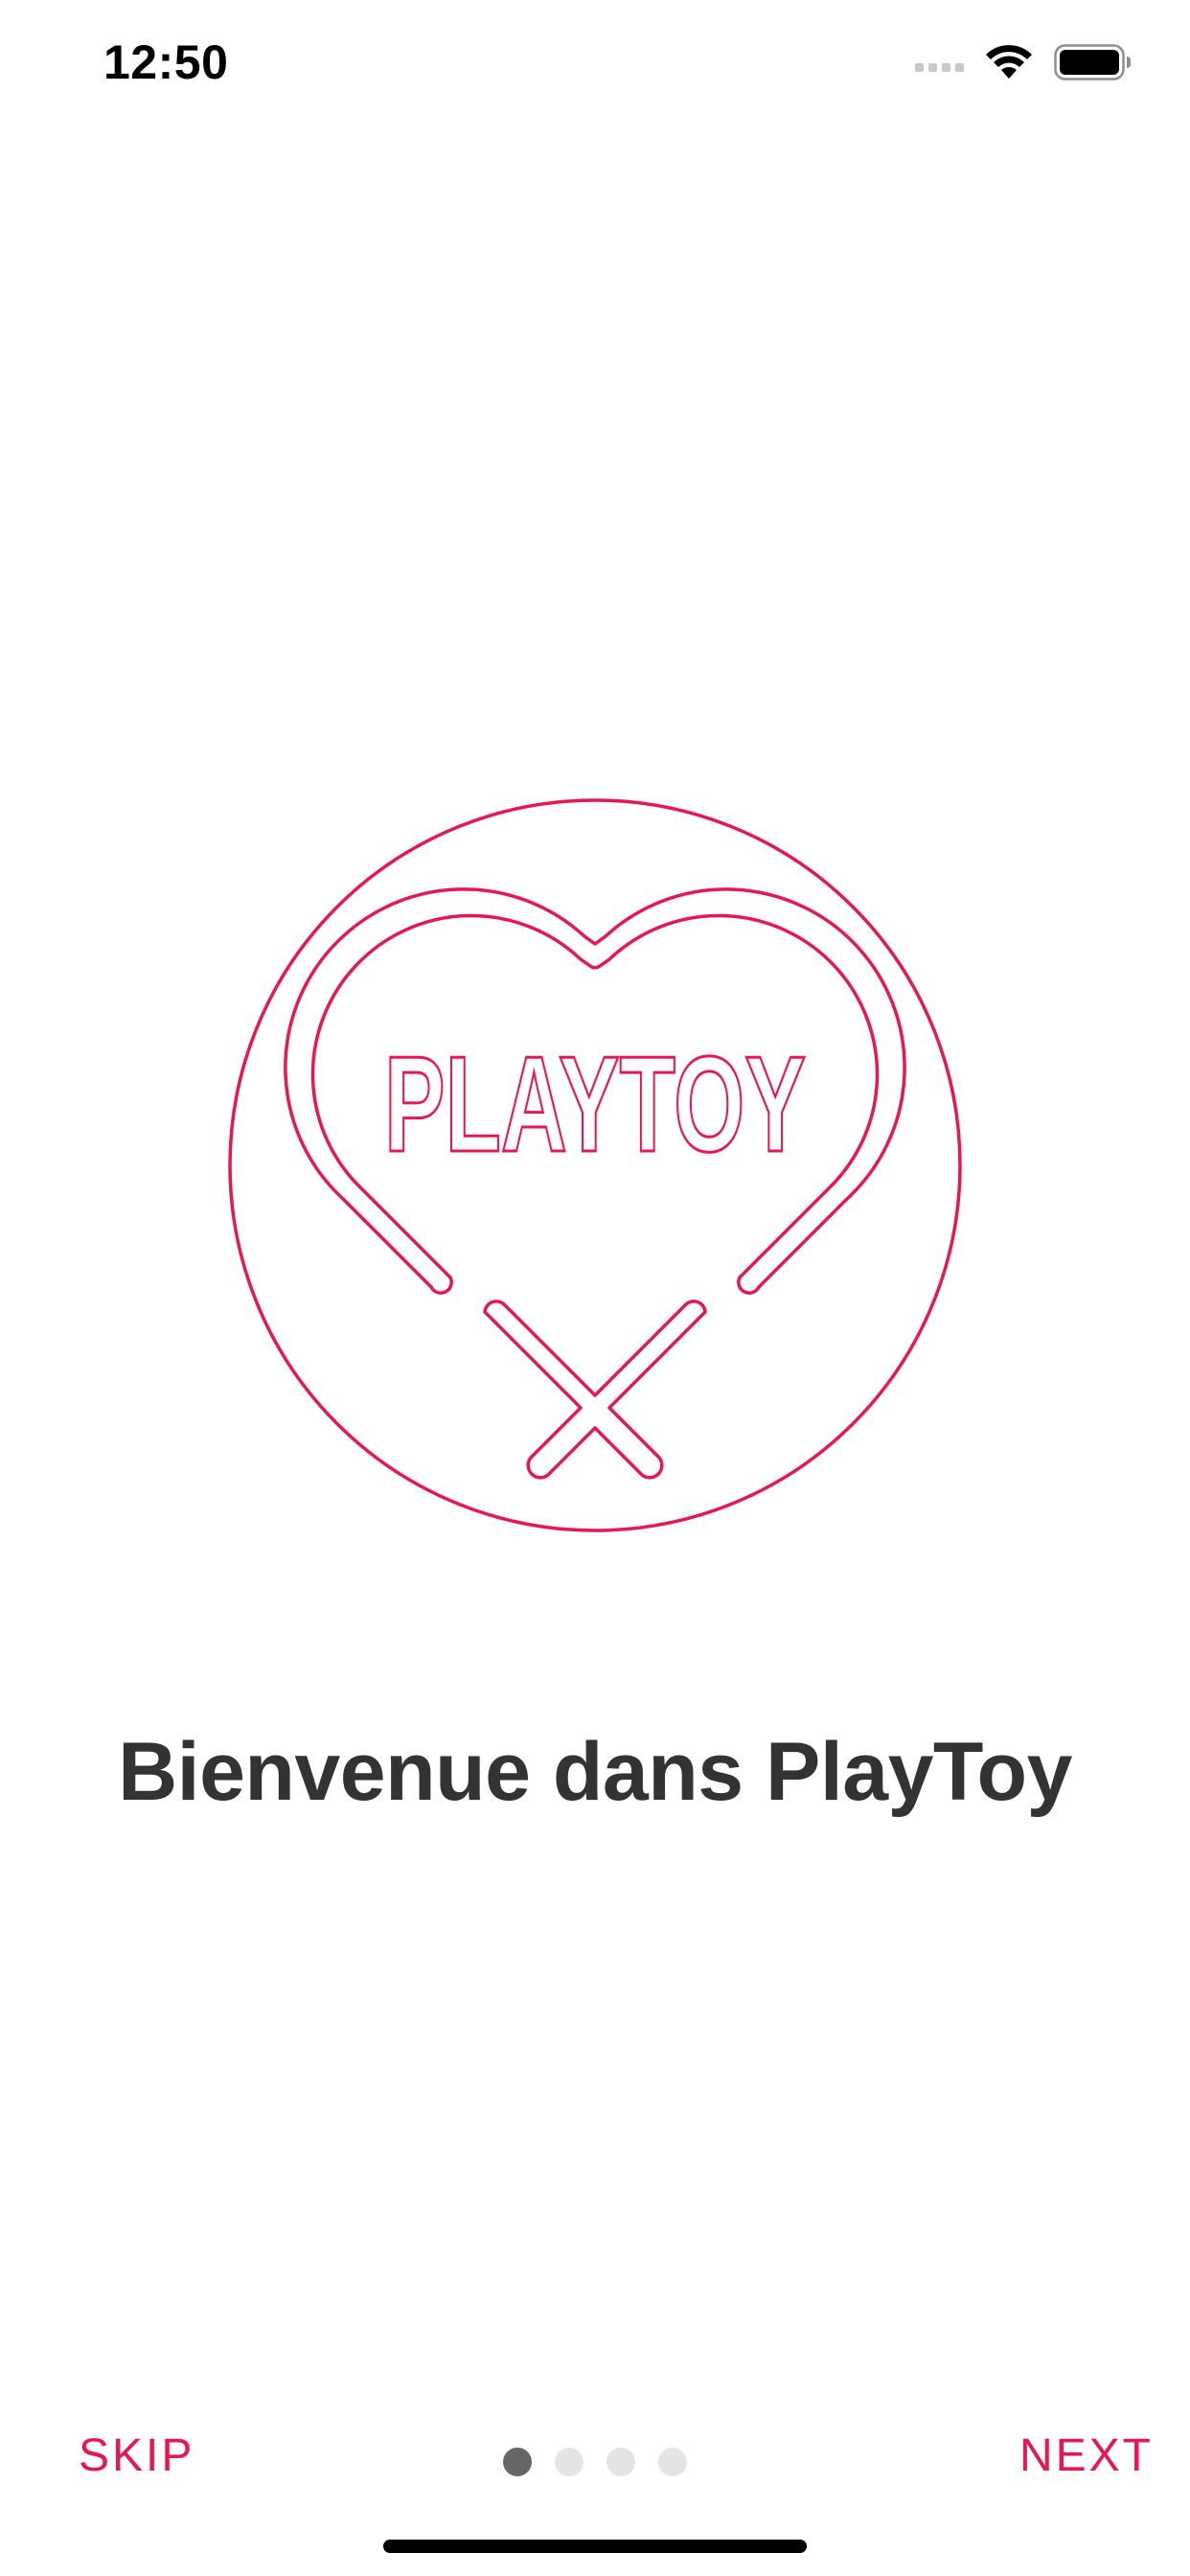 This screenshot has height=2576, width=1190. What do you see at coordinates (1094, 62) in the screenshot?
I see `battery-icon` at bounding box center [1094, 62].